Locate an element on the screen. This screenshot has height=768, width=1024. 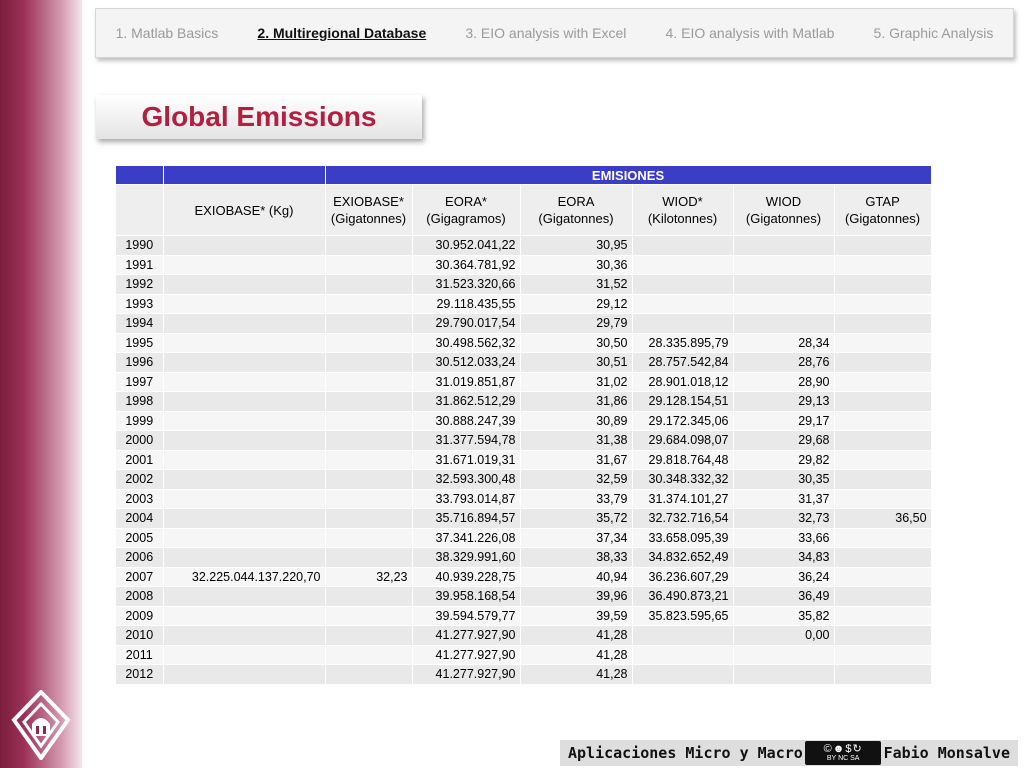
table-cell: 28.335.895,79 is located at coordinates (683, 343).